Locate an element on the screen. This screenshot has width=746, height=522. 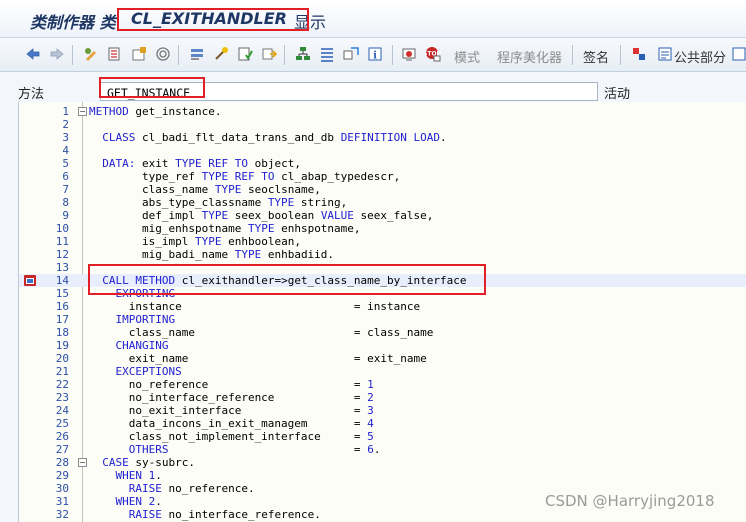
stop-icon is located at coordinates (409, 54).